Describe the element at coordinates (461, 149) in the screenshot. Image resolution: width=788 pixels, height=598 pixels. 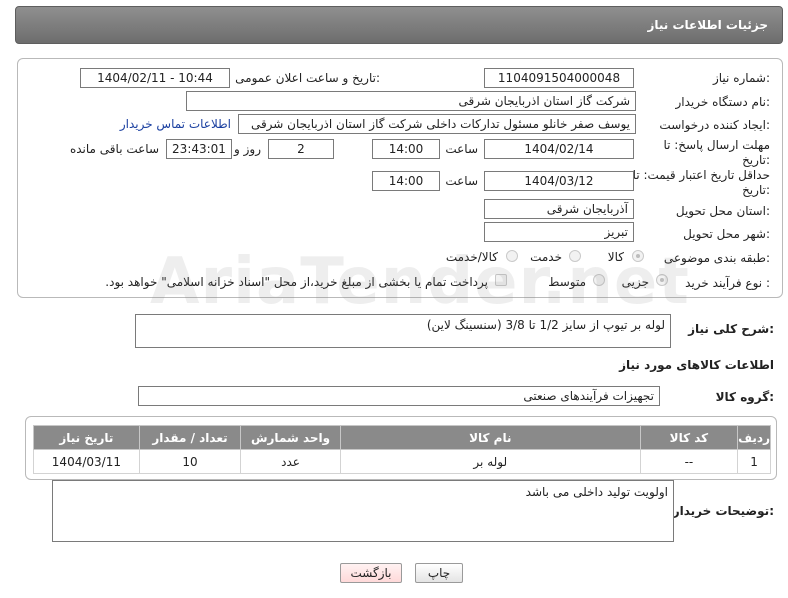
I see `reply-time-label: ساعت` at that location.